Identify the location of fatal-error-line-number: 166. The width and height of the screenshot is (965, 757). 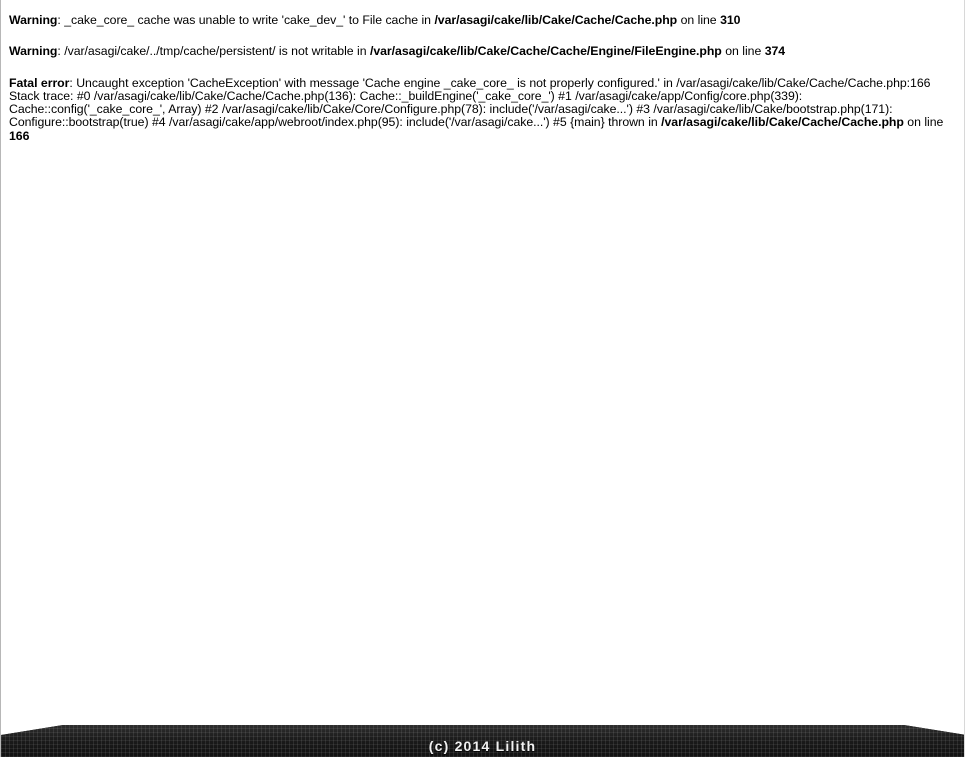
(19, 135).